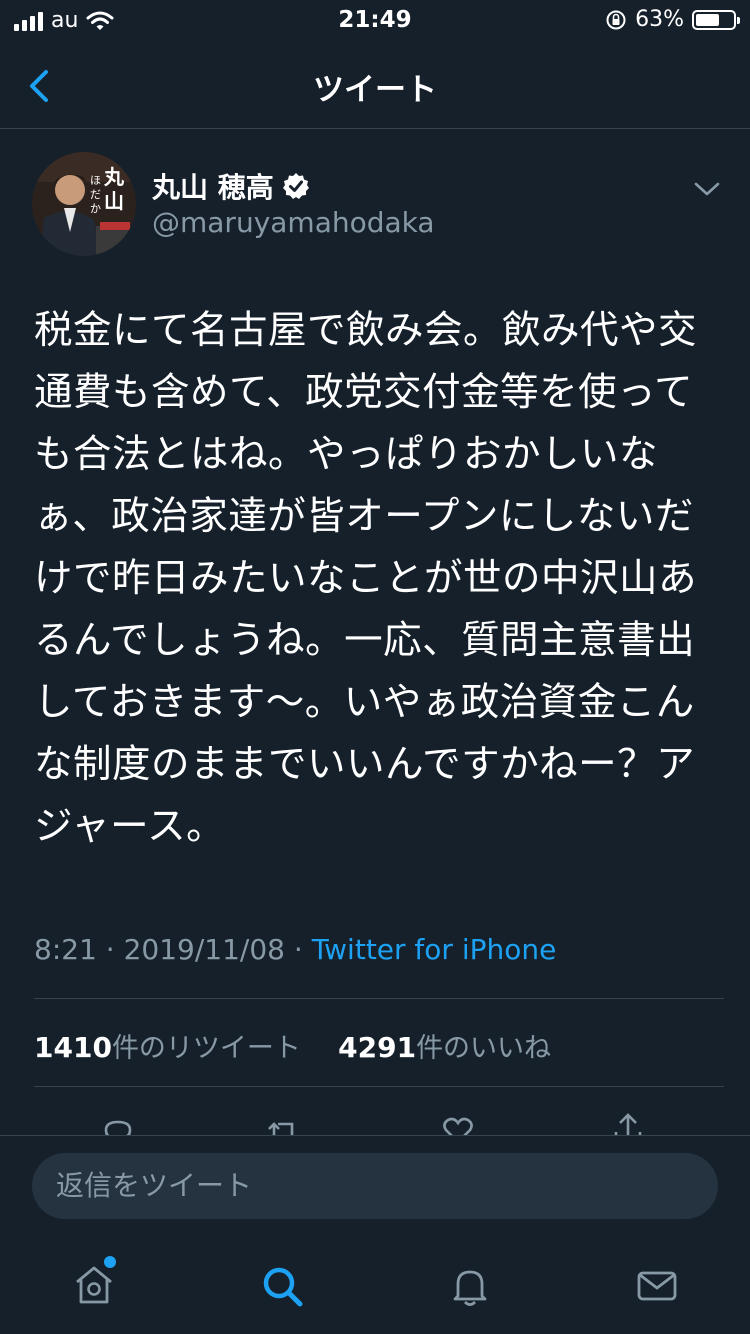  I want to click on verified-badge-icon, so click(295, 186).